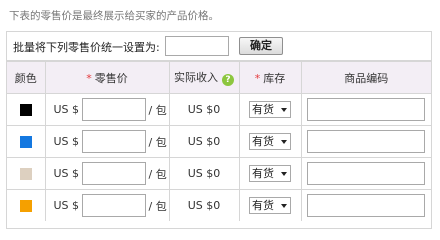  Describe the element at coordinates (204, 77) in the screenshot. I see `header-actual-income: 实际收入?` at that location.